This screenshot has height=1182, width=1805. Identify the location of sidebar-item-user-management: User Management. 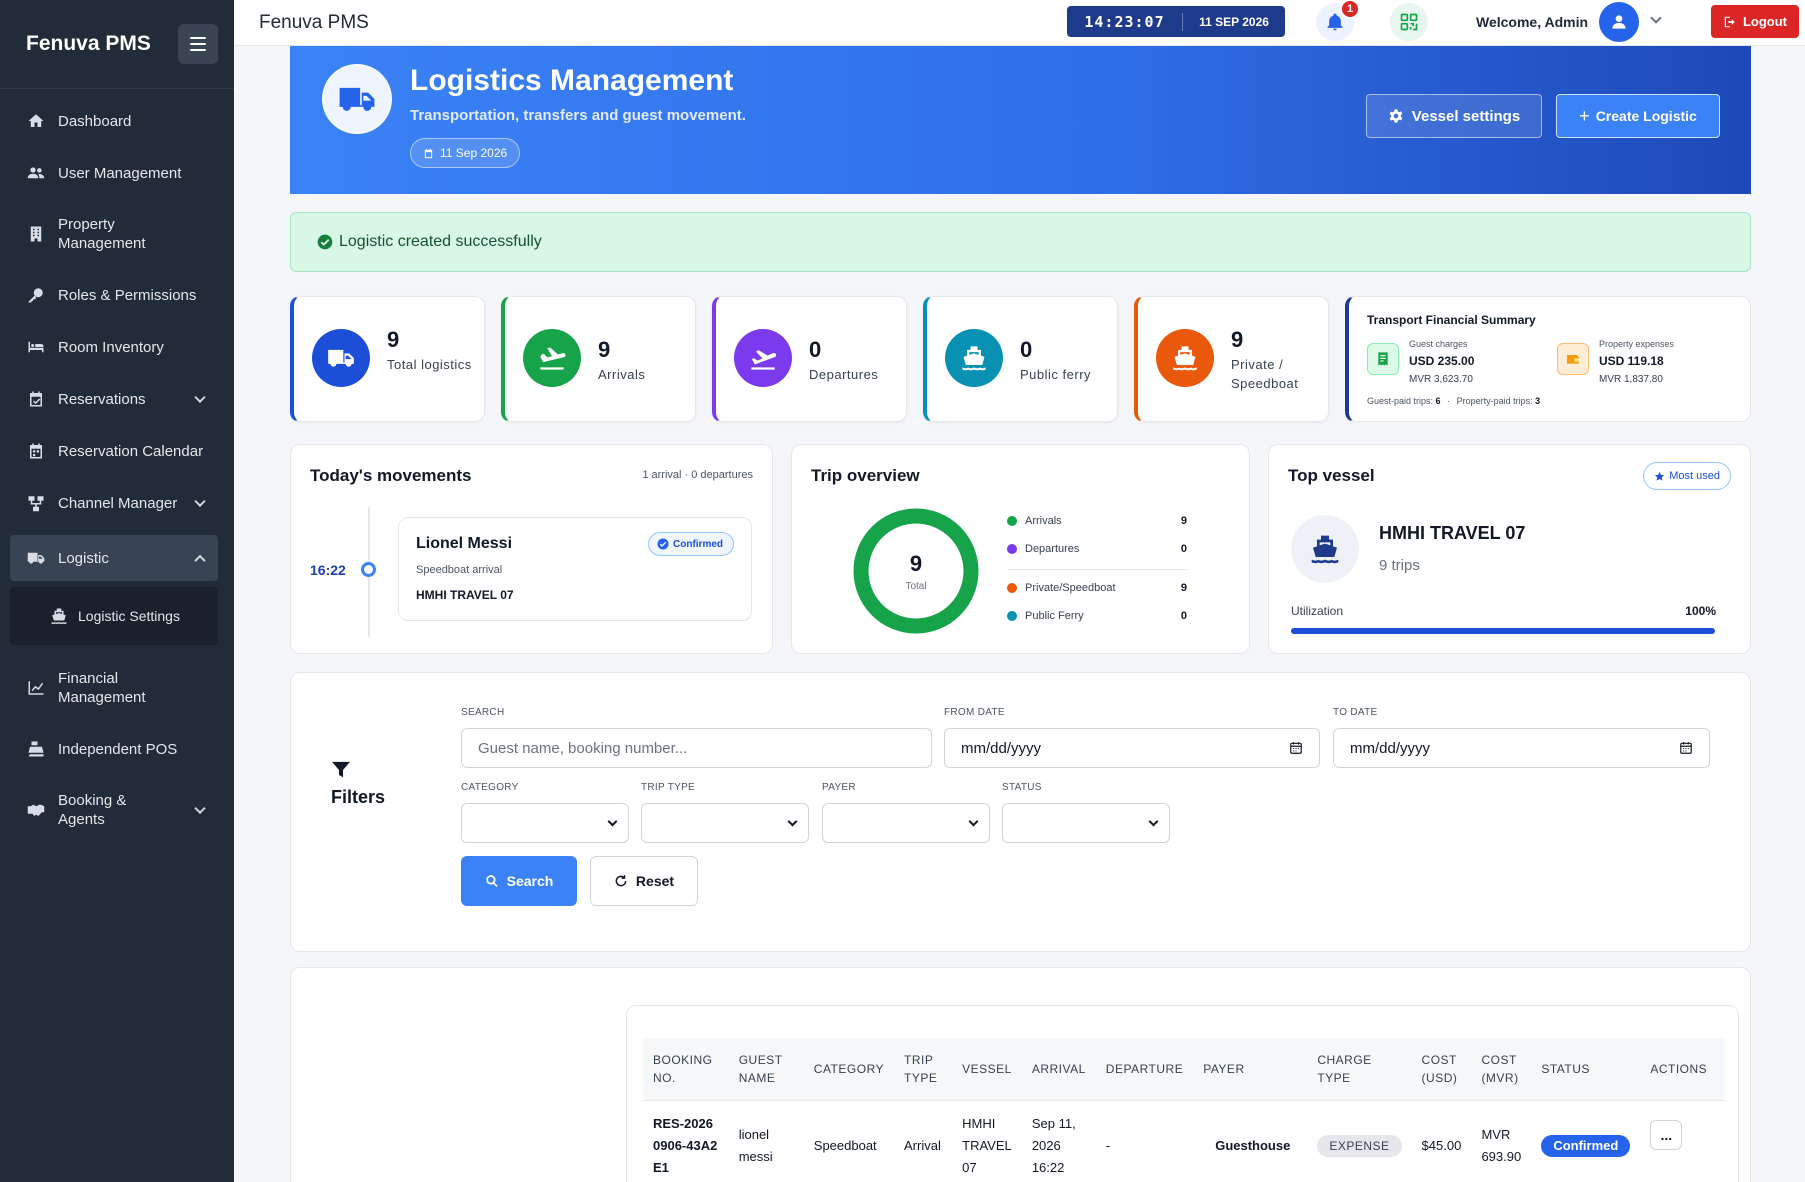
(117, 173).